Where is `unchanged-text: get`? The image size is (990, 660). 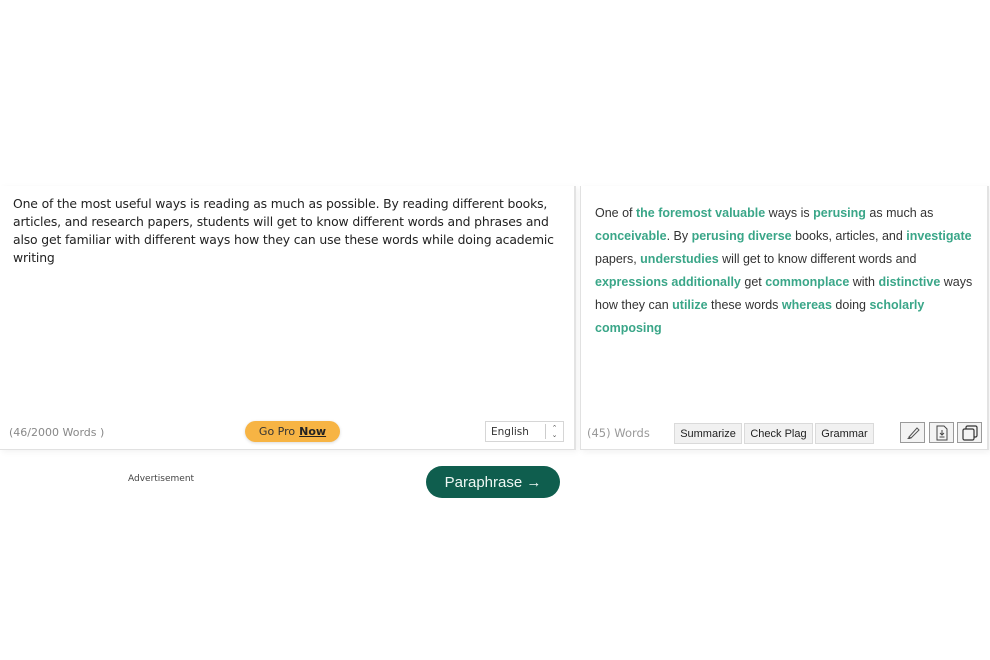
unchanged-text: get is located at coordinates (753, 282).